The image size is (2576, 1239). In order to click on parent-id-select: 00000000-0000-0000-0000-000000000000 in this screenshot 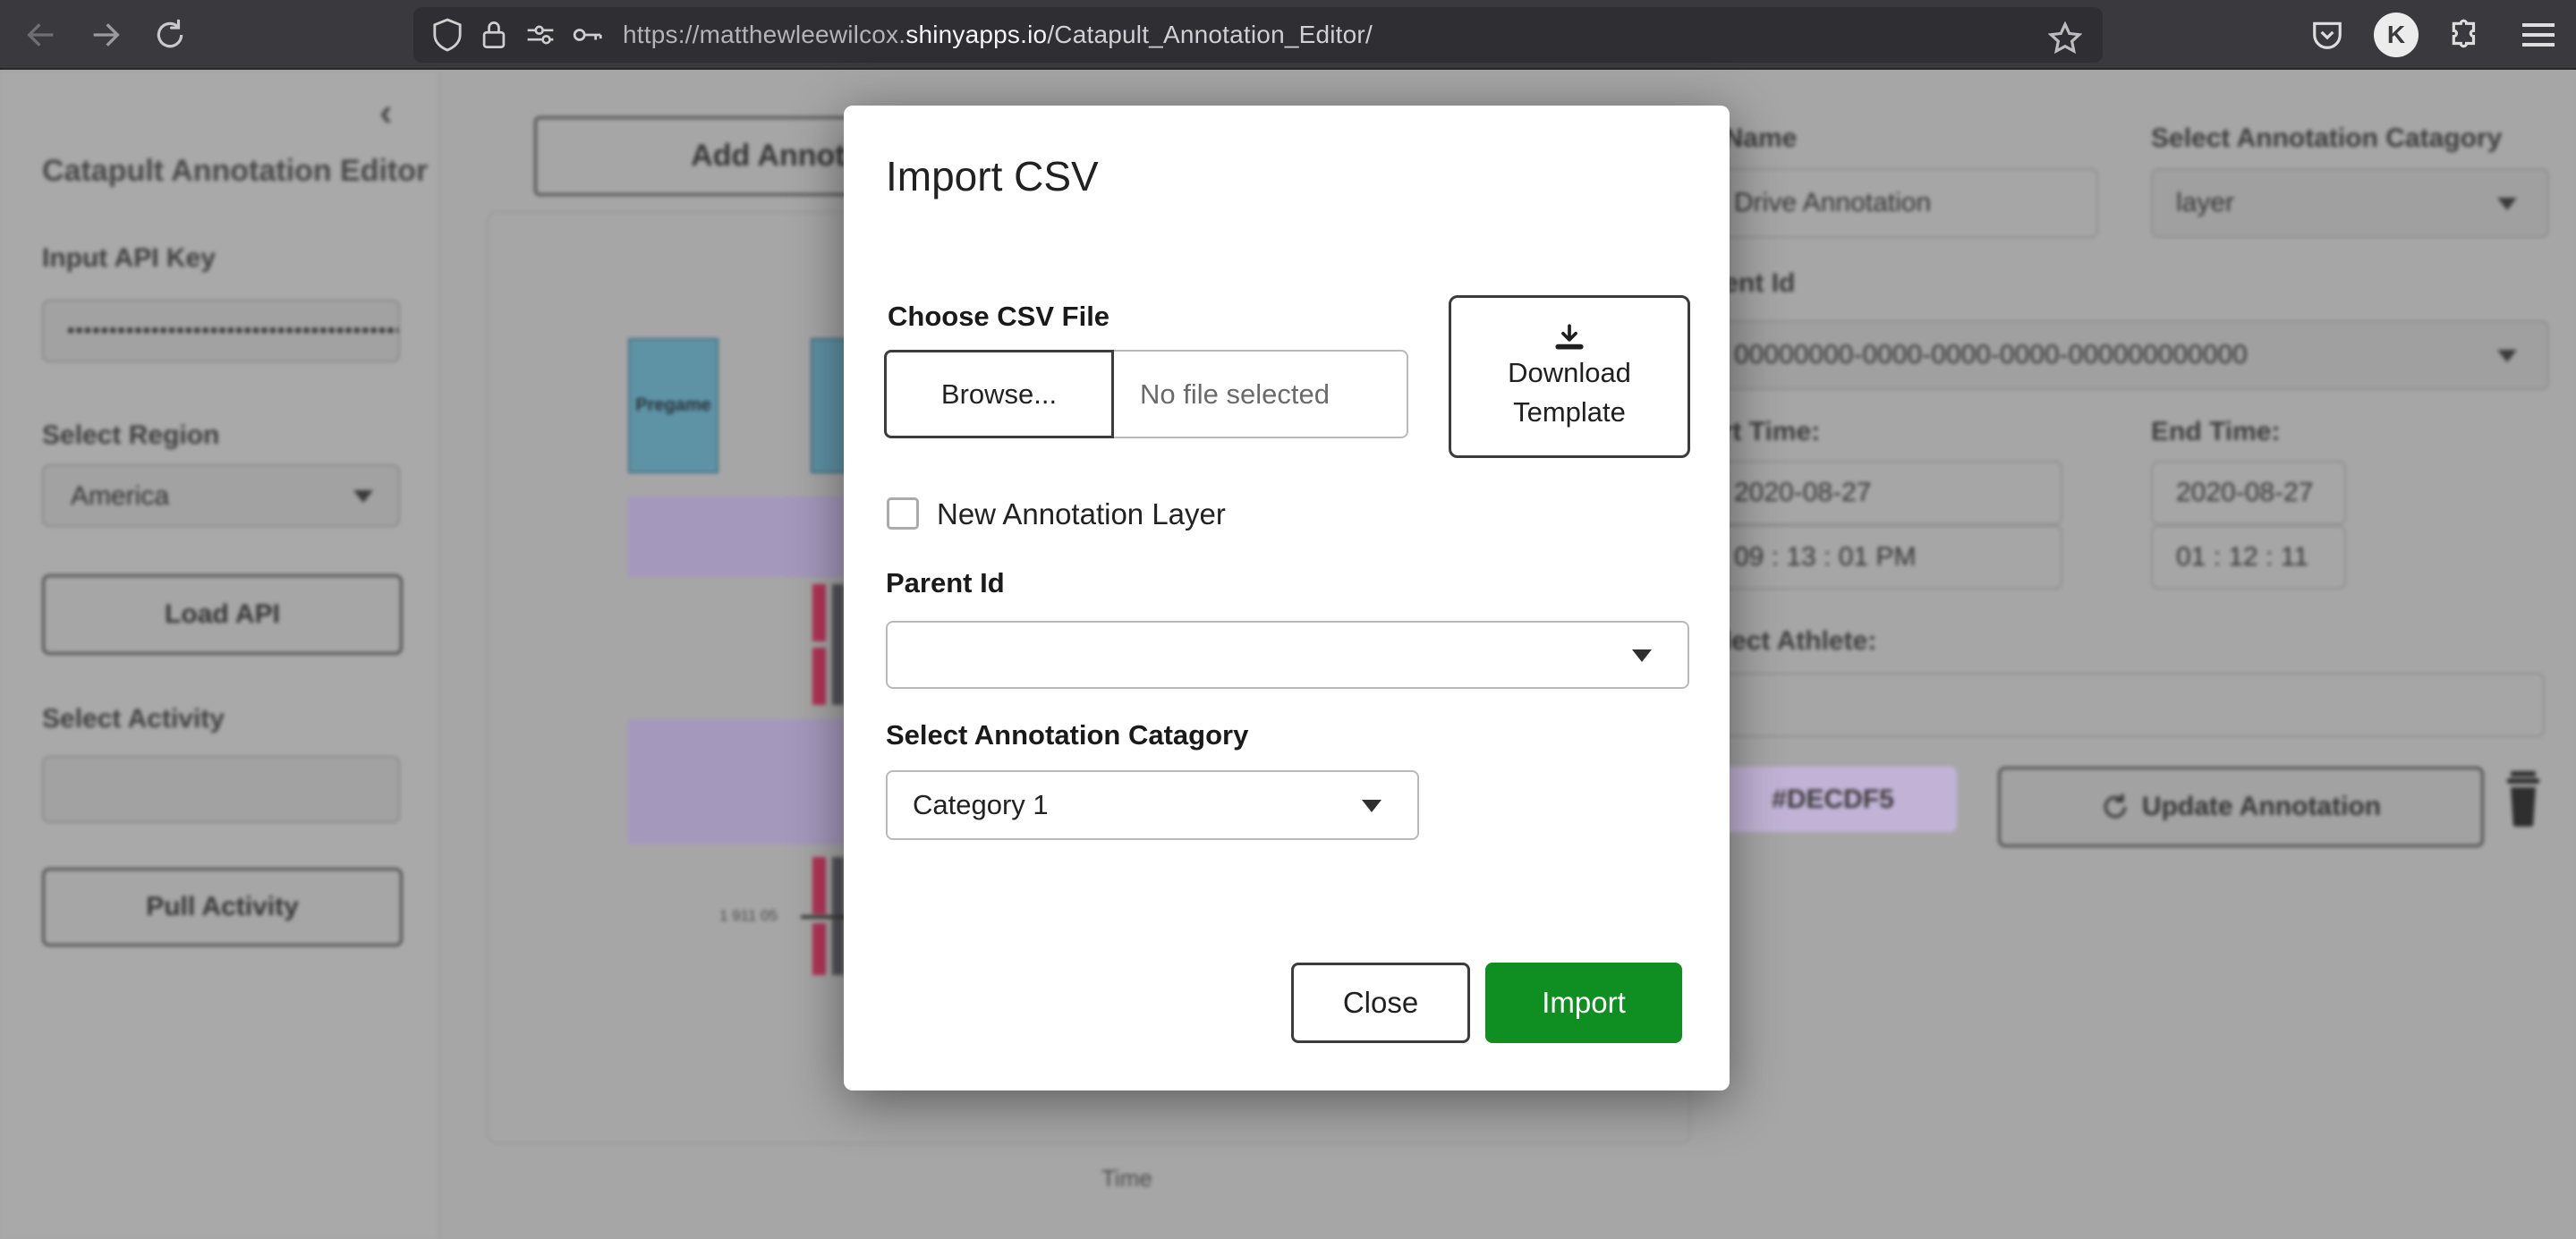, I will do `click(2129, 355)`.